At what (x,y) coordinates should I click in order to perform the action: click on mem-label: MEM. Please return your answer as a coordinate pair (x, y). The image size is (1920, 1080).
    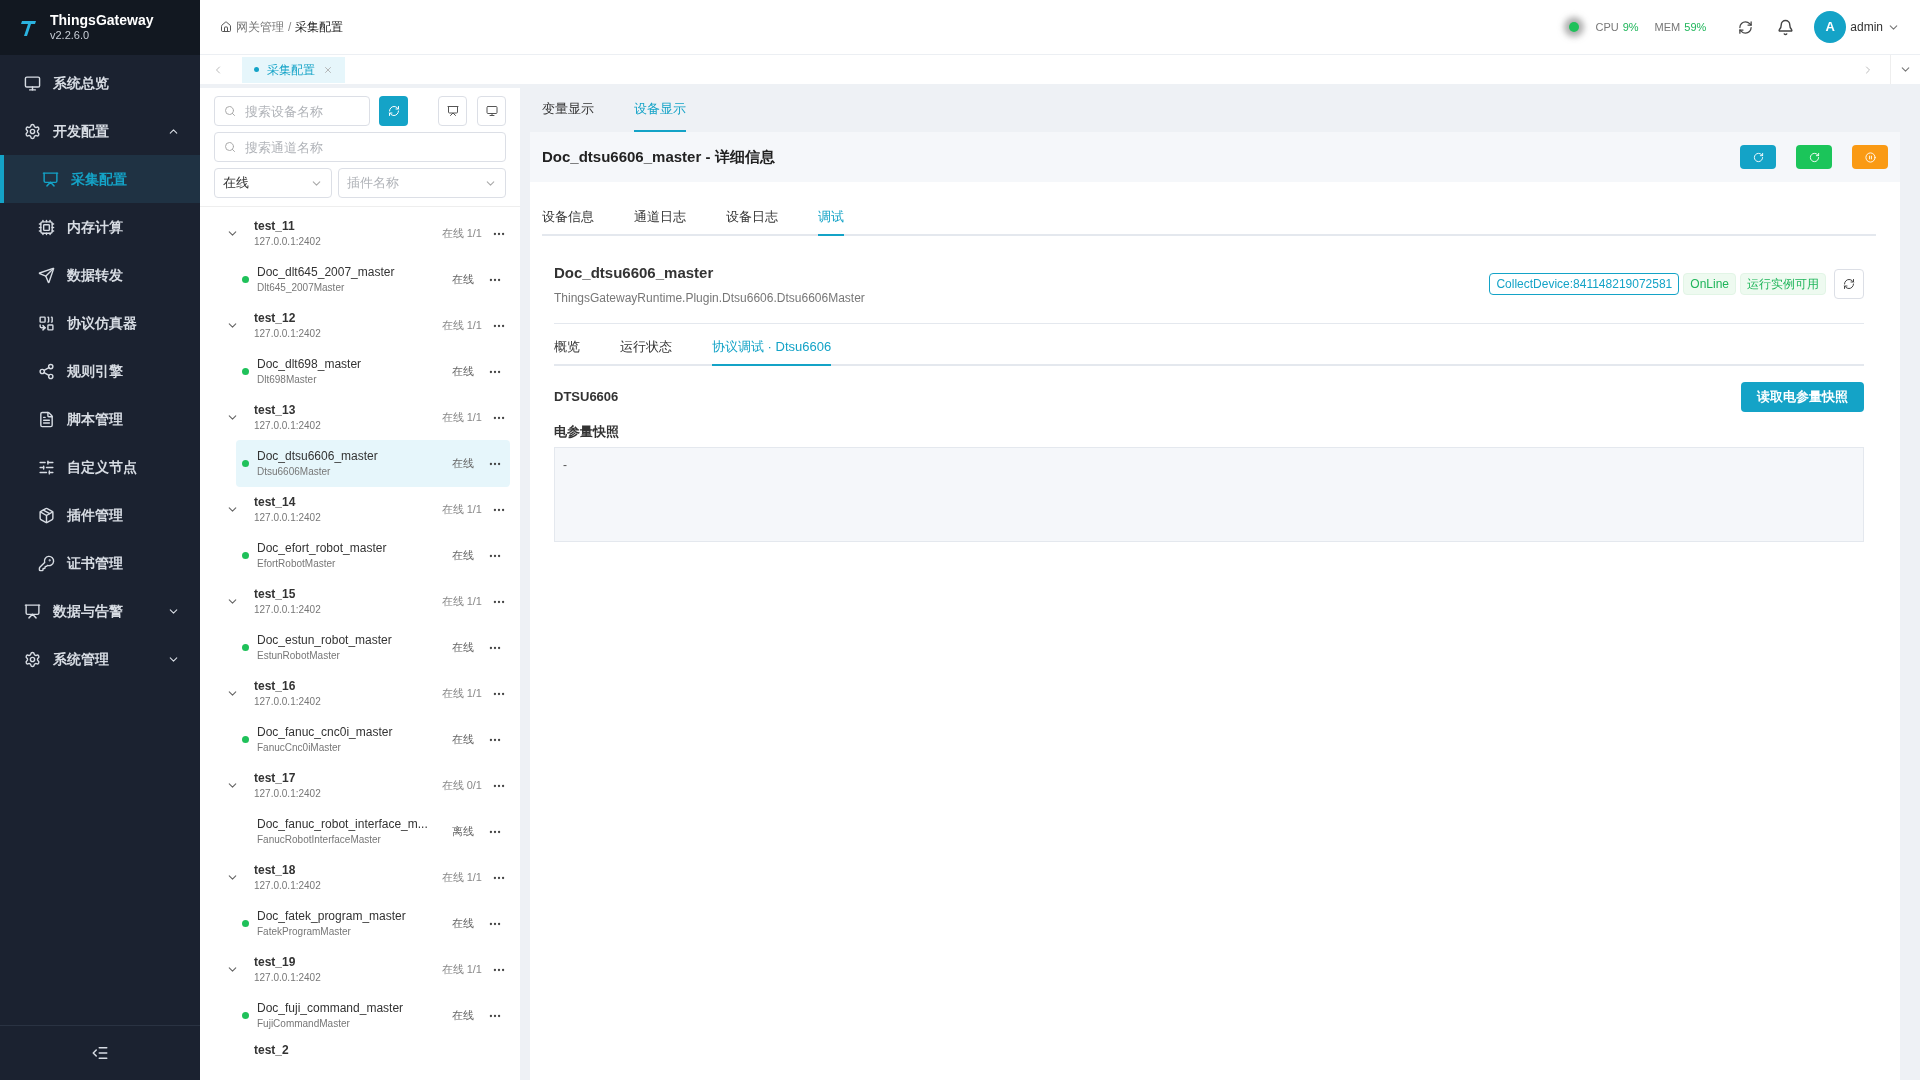
    Looking at the image, I should click on (1667, 27).